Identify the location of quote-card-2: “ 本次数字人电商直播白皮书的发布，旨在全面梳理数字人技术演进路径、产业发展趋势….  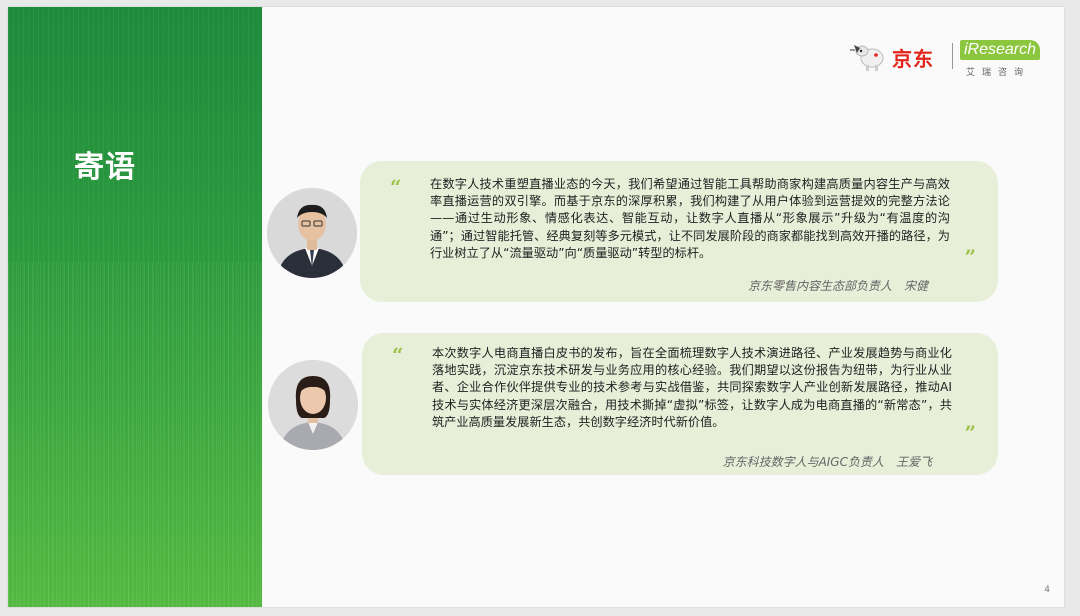
(680, 404).